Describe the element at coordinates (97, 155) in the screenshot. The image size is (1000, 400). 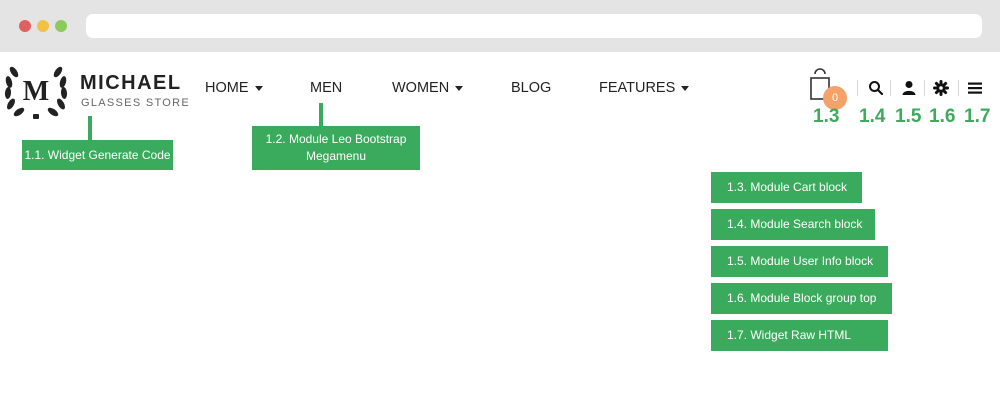
I see `annotation-widget-generate-code: 1.1. Widget Generate Code` at that location.